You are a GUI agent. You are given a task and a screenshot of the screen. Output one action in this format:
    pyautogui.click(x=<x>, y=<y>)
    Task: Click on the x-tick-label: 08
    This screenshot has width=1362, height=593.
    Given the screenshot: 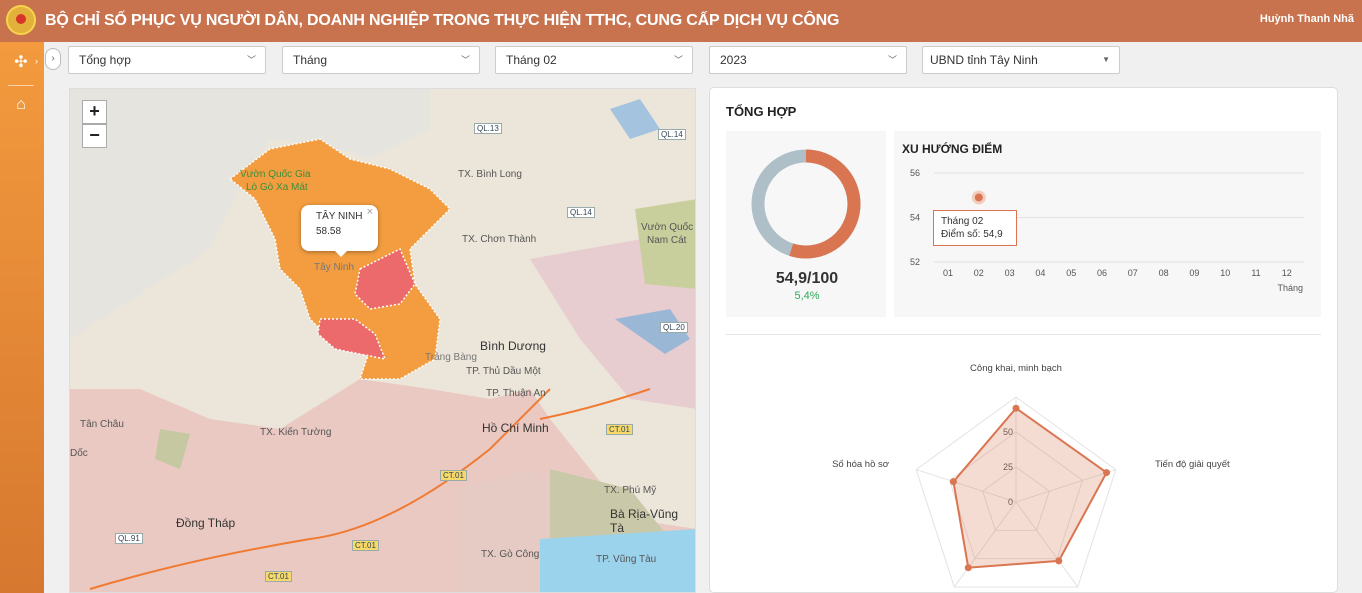 What is the action you would take?
    pyautogui.click(x=1164, y=273)
    